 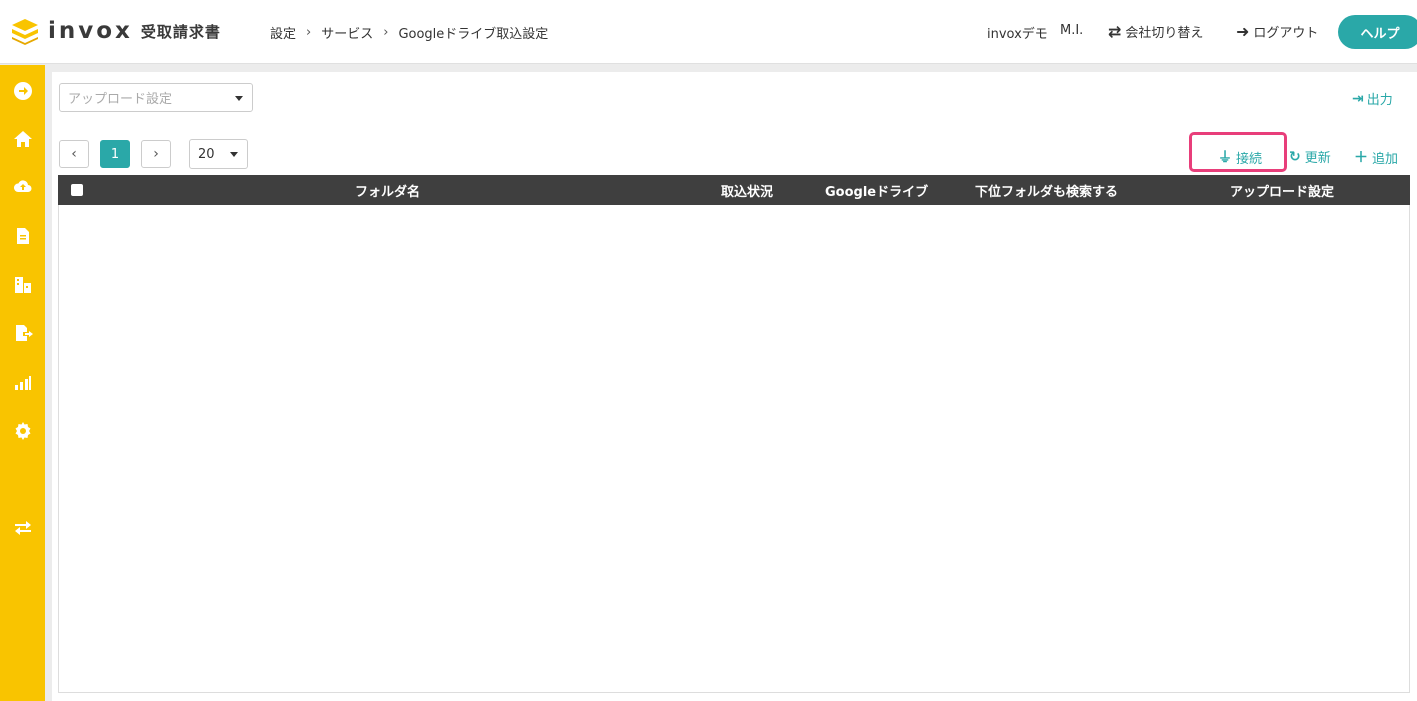 What do you see at coordinates (1115, 31) in the screenshot?
I see `switch-arrows-icon: ⇄` at bounding box center [1115, 31].